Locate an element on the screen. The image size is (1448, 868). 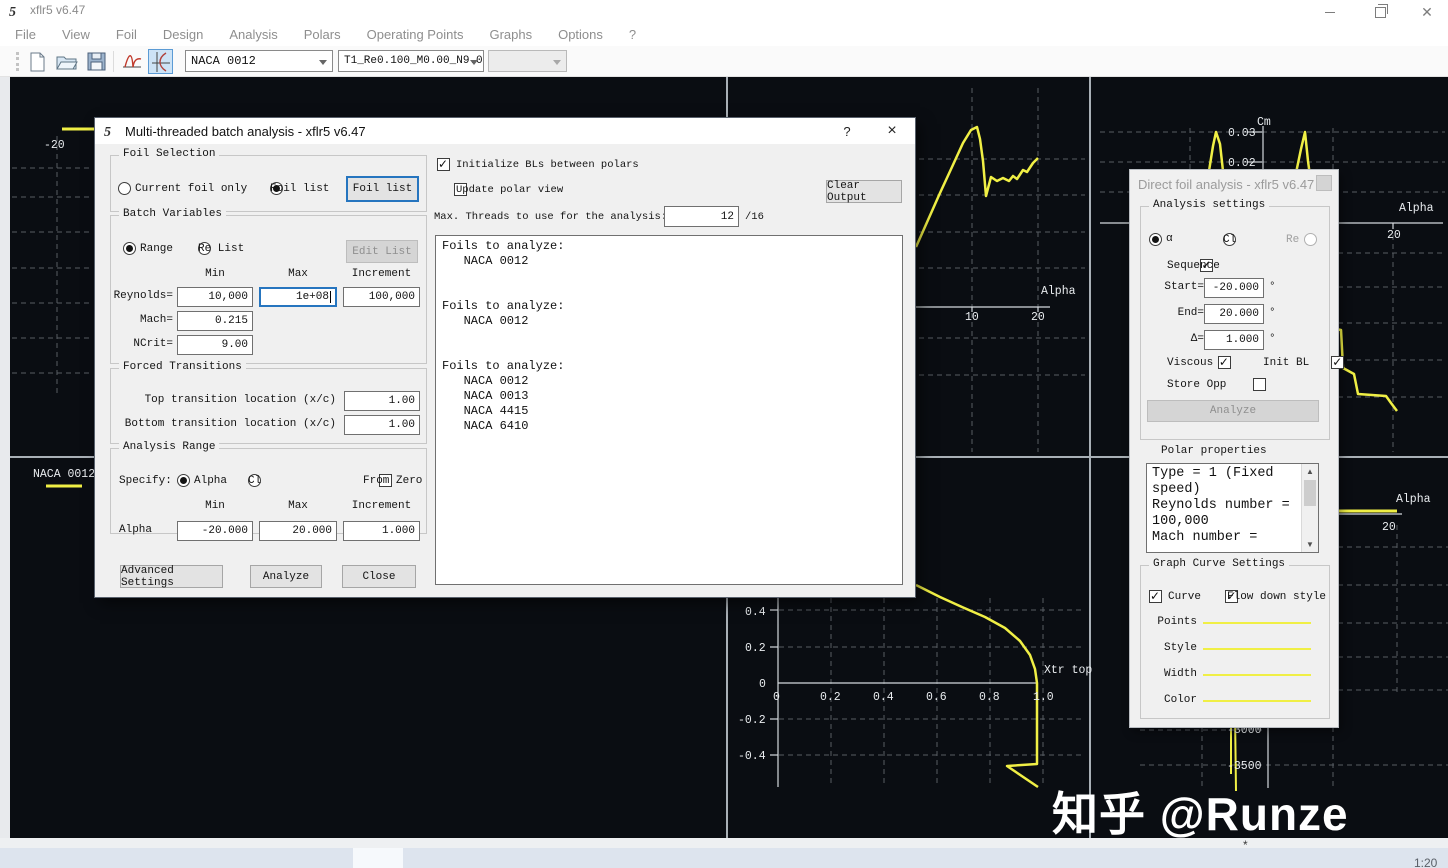
curve-checkbox is located at coordinates (1155, 596).